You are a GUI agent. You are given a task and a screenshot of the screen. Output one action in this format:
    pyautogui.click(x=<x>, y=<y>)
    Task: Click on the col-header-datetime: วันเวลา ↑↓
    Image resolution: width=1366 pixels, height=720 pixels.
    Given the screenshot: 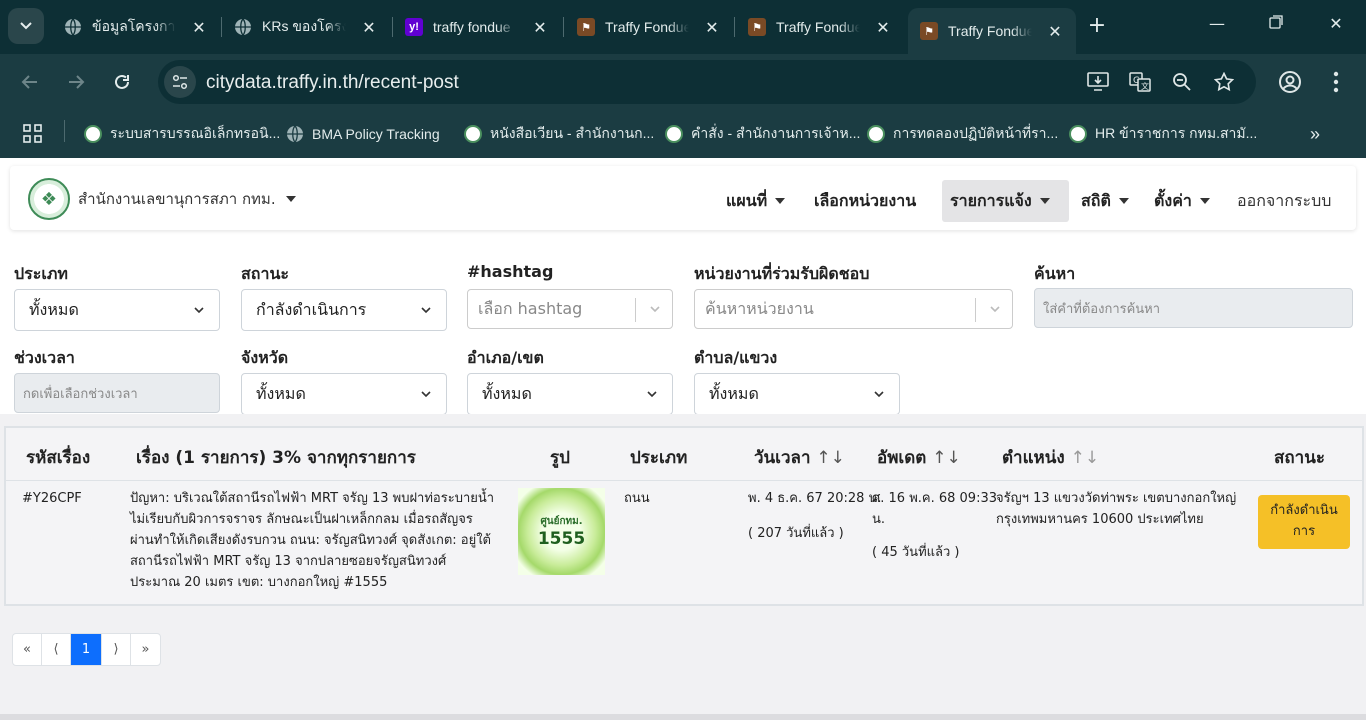 What is the action you would take?
    pyautogui.click(x=799, y=457)
    